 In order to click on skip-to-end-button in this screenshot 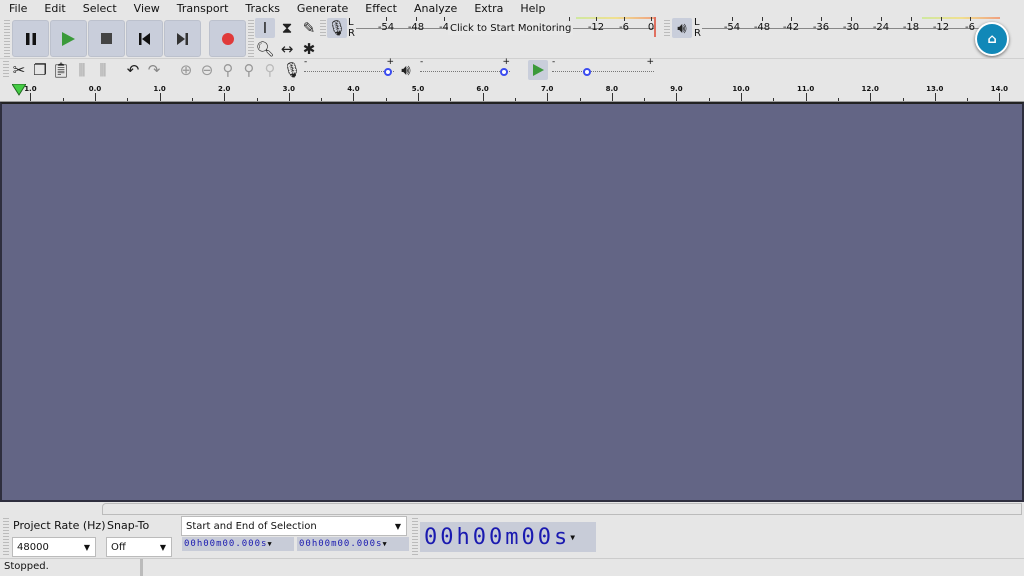, I will do `click(182, 38)`.